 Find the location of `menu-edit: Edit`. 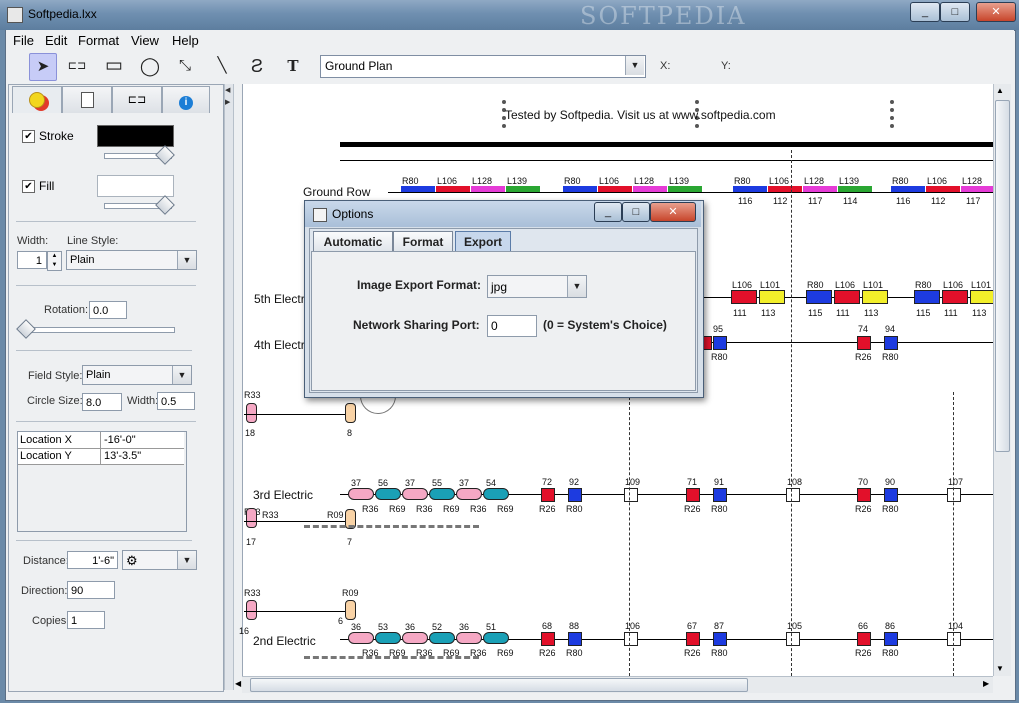

menu-edit: Edit is located at coordinates (56, 40).